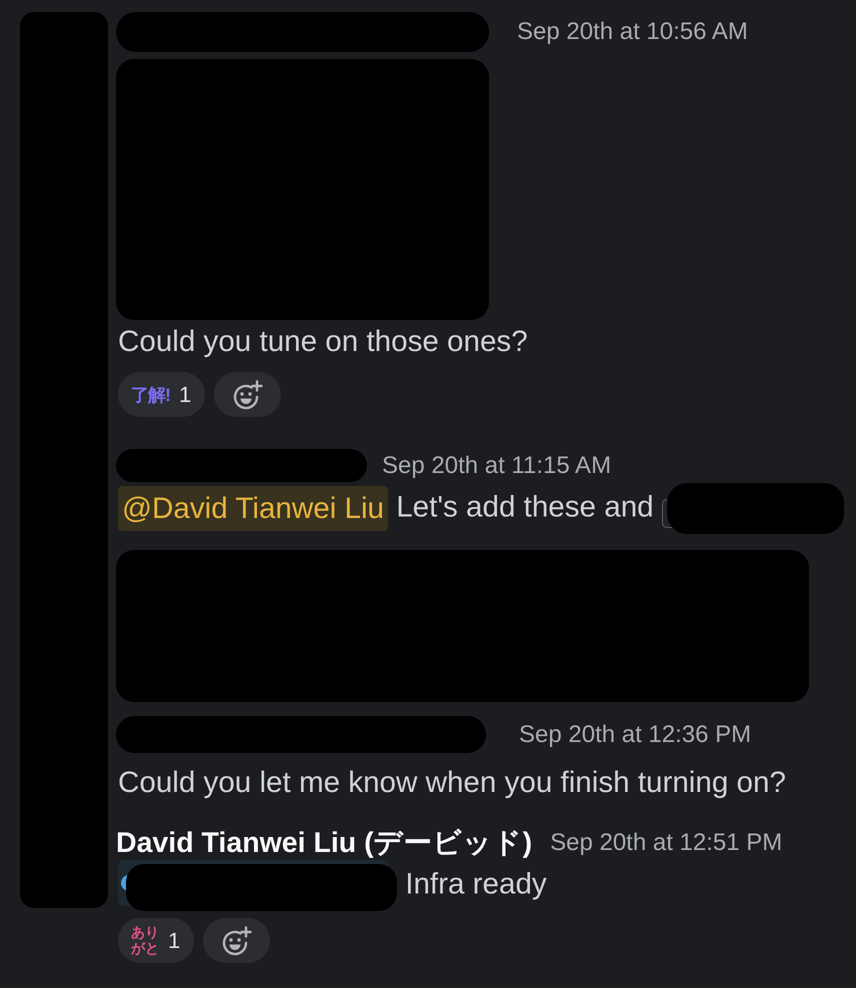 The height and width of the screenshot is (988, 856). Describe the element at coordinates (480, 508) in the screenshot. I see `message-text: @David Tianwei Liu Let's add these and` at that location.